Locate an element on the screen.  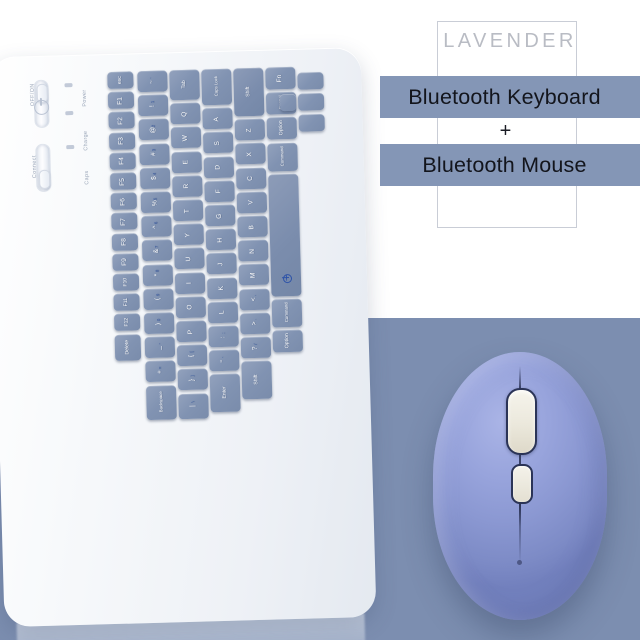
key-w: W is located at coordinates (186, 137).